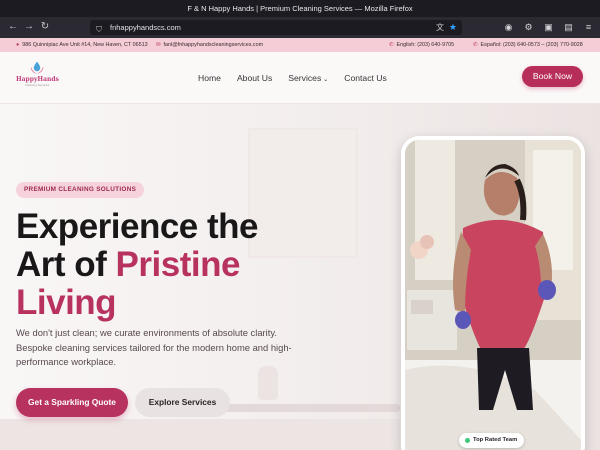 The height and width of the screenshot is (450, 600). I want to click on sidebar-icon: ▤, so click(568, 27).